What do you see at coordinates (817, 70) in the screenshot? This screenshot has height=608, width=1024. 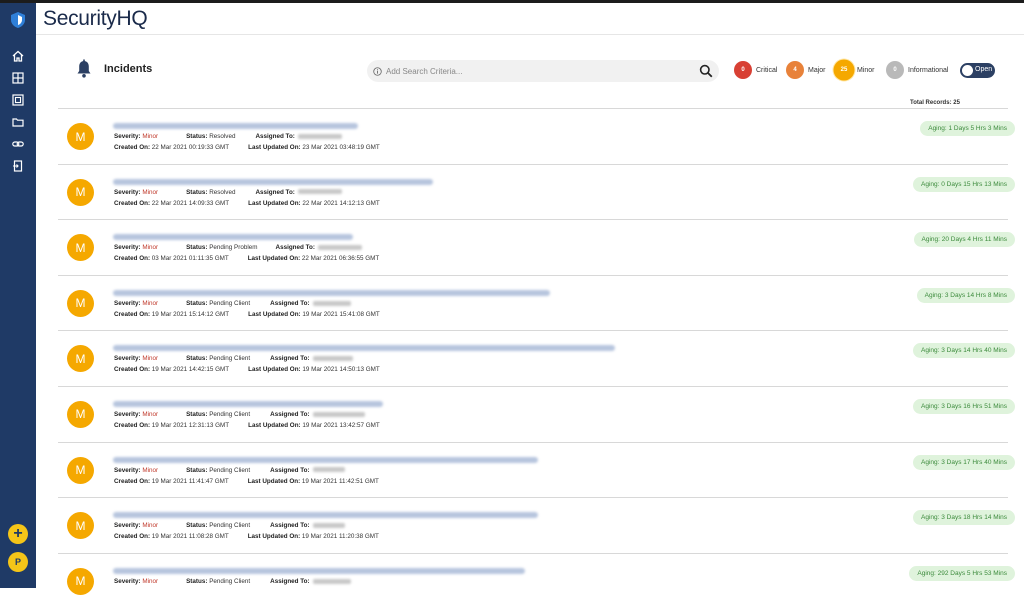 I see `severity-label: Major` at bounding box center [817, 70].